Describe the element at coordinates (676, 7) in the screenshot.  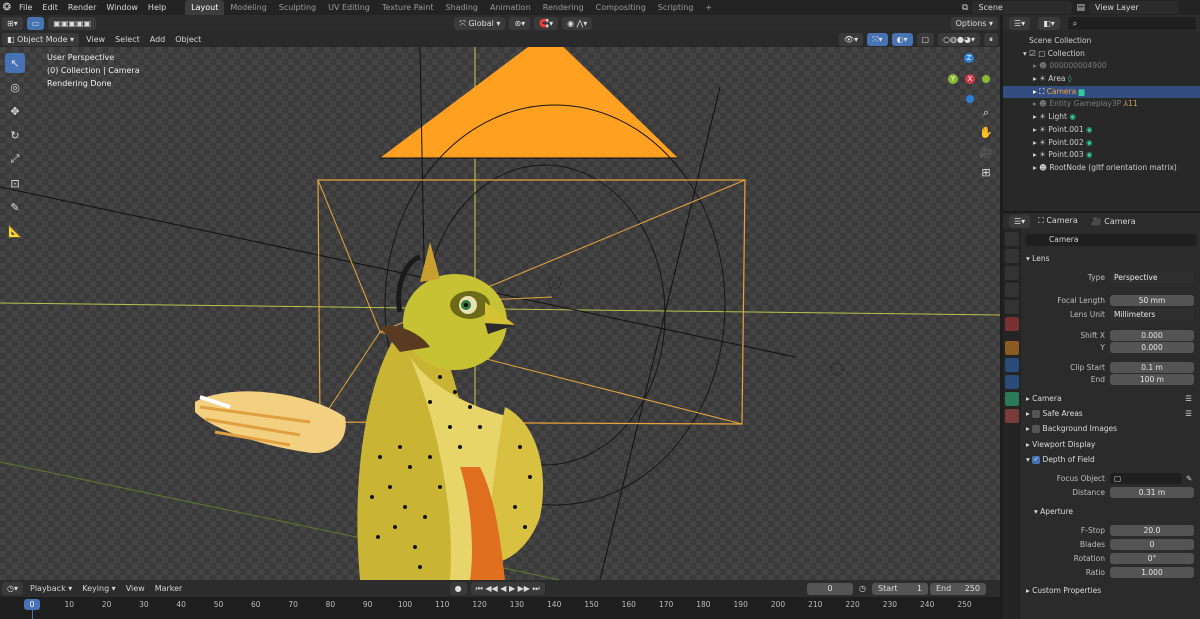
I see `tab-scripting: Scripting` at that location.